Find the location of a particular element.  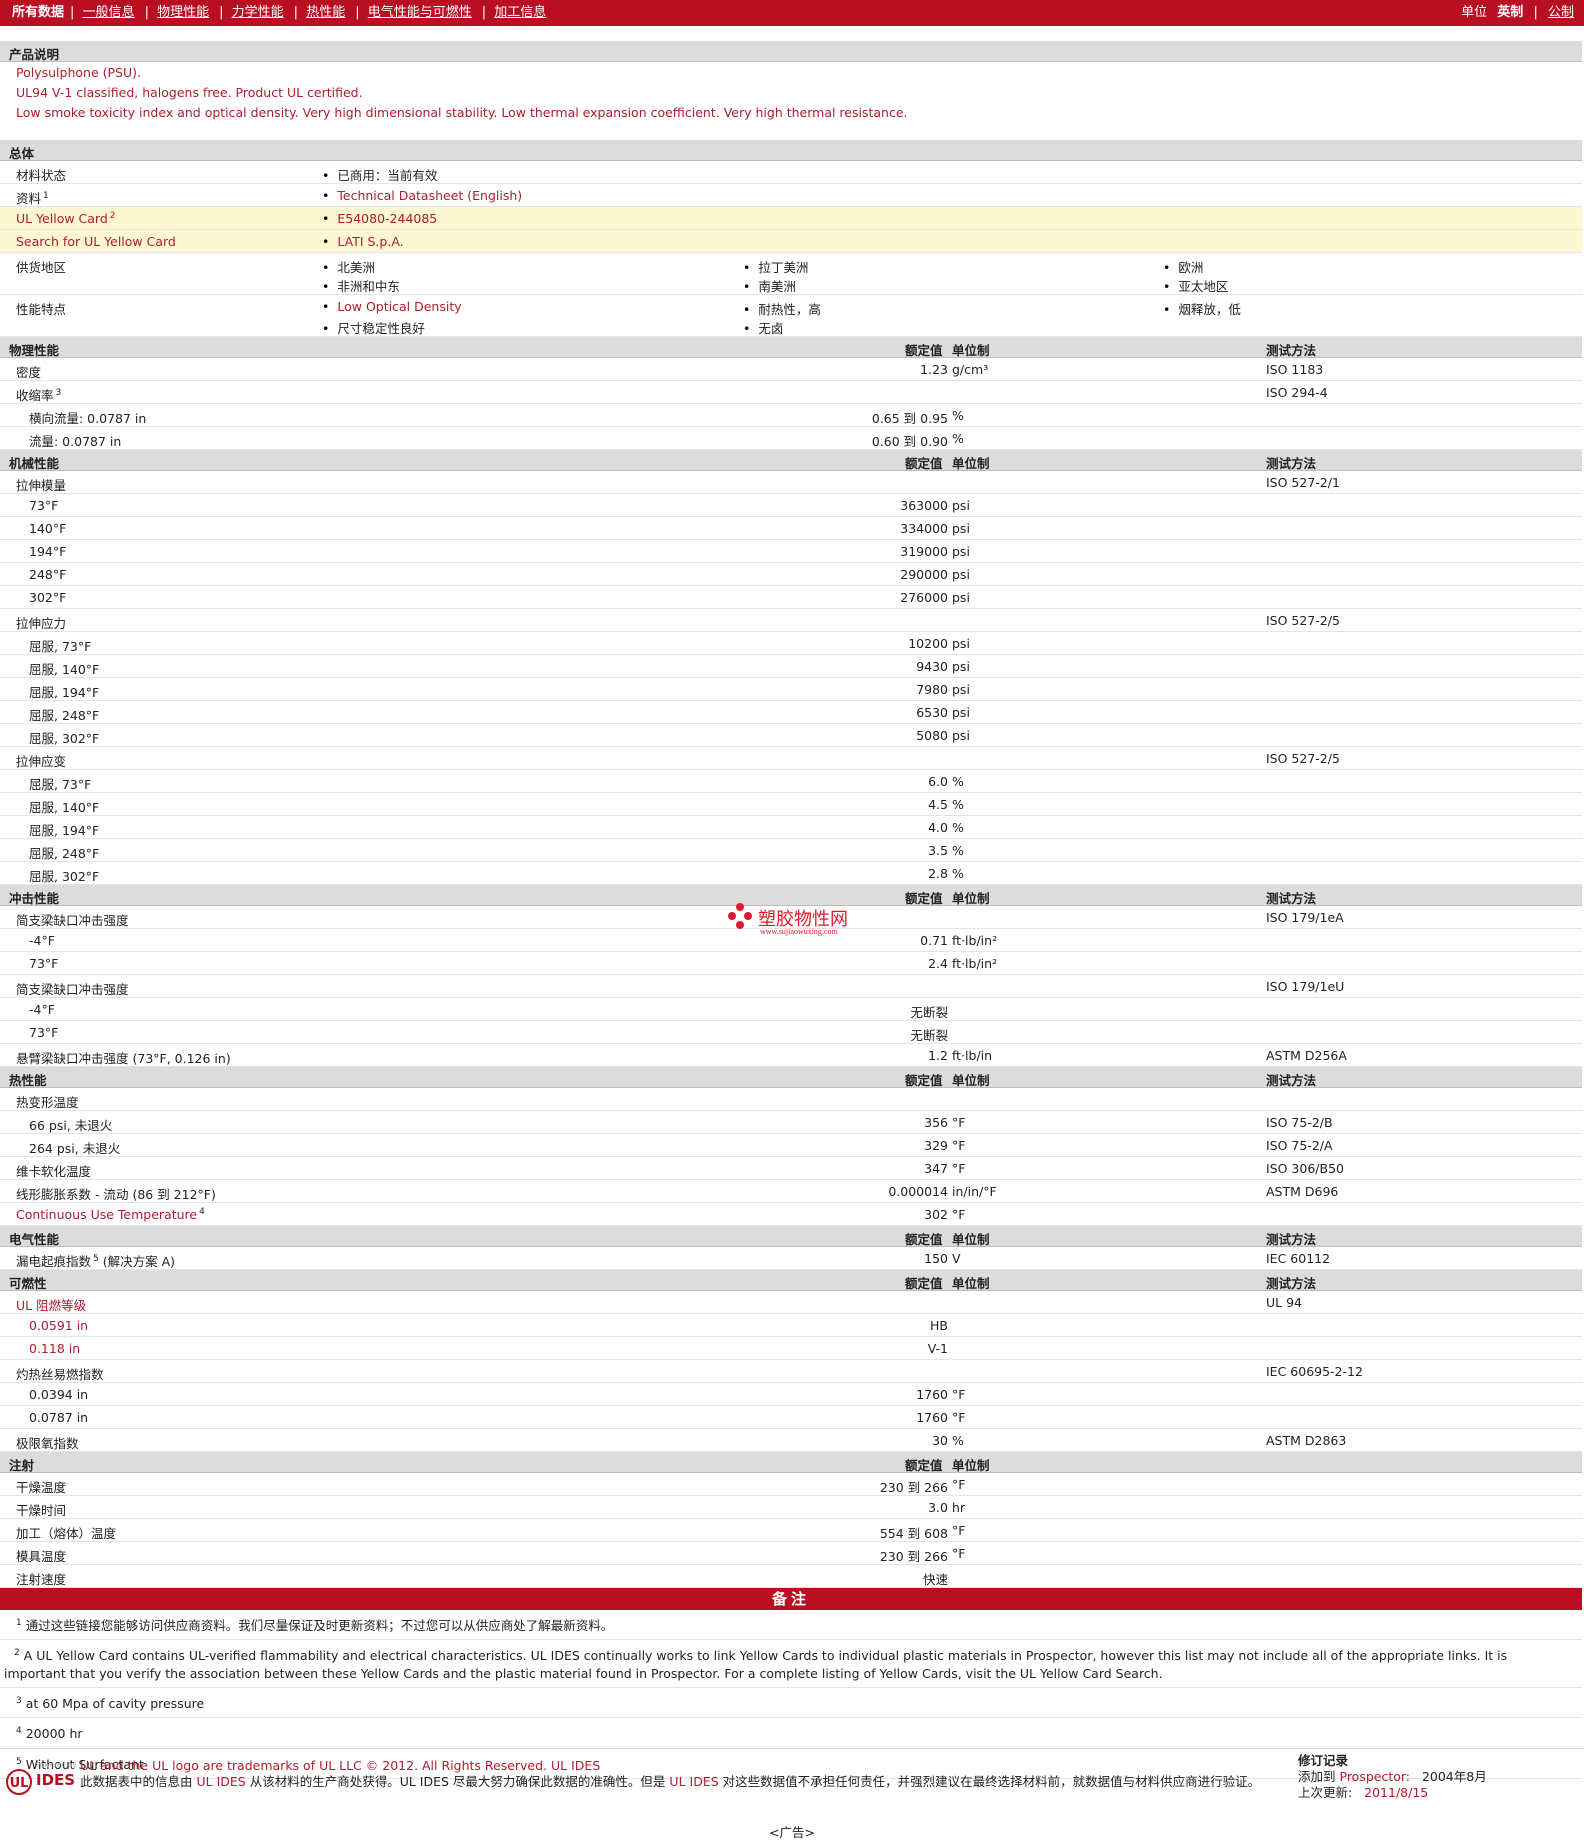

injection-row: 干燥时间 3.0 hr is located at coordinates (791, 1507).